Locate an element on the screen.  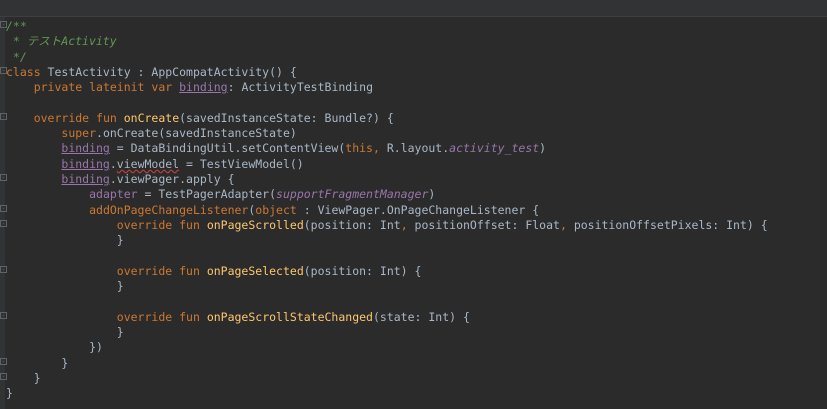
code-text: (position: Int is located at coordinates (352, 224).